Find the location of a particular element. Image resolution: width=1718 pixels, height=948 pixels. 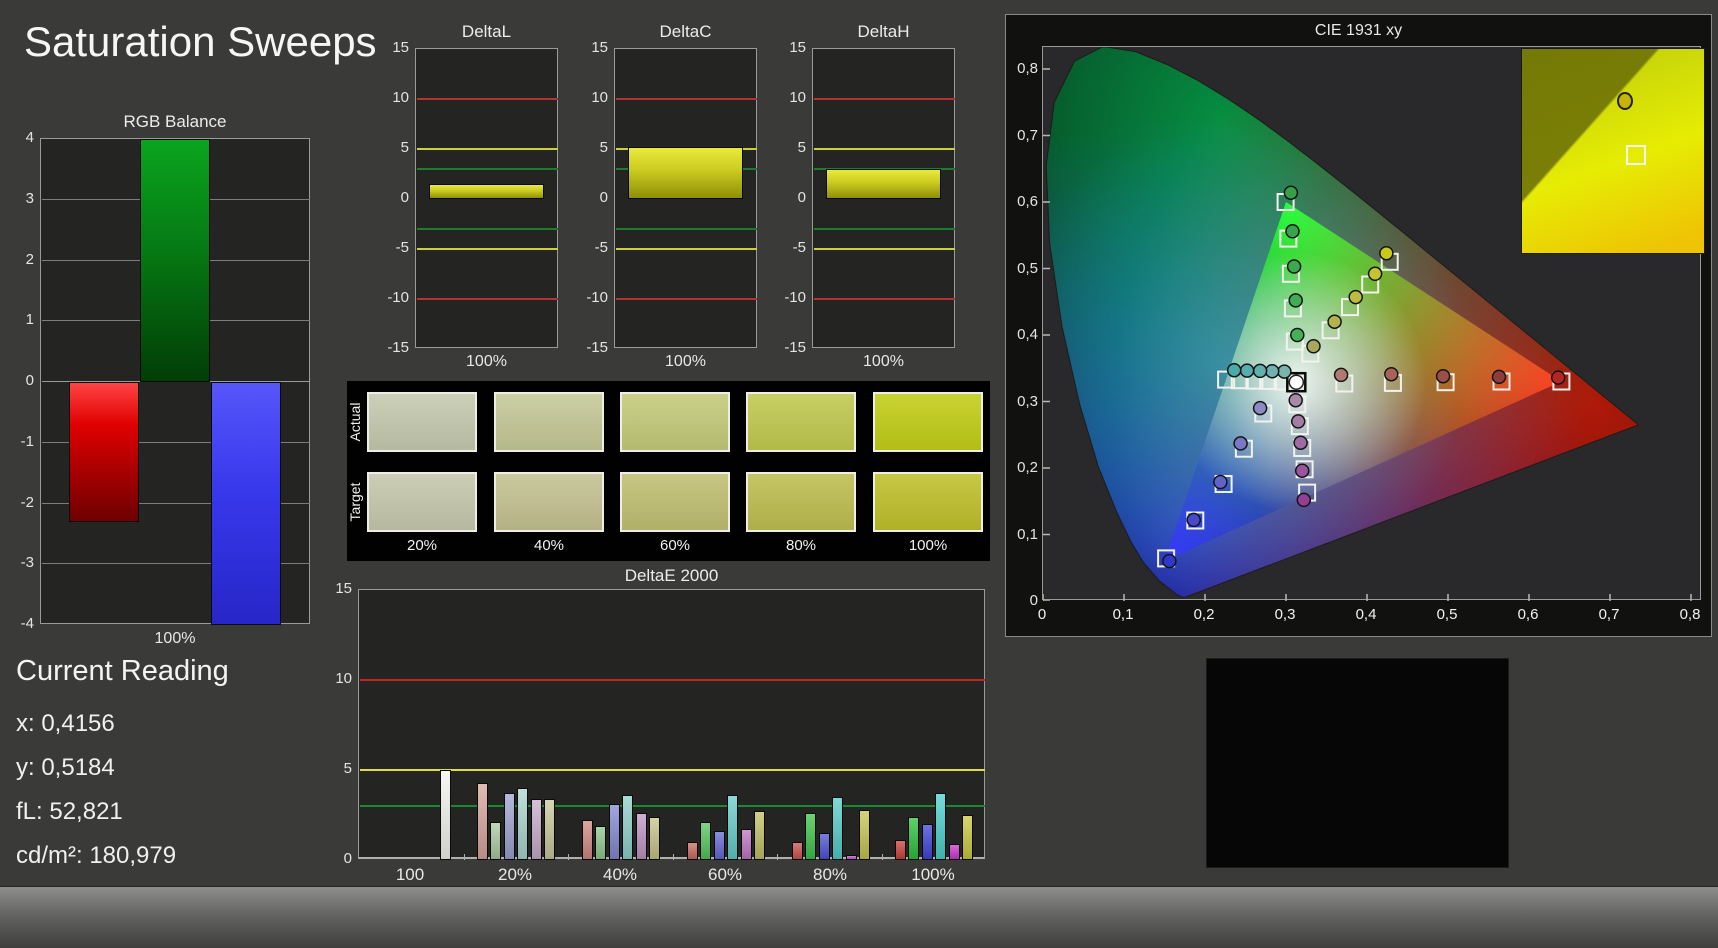

cie-measured-point-cyan is located at coordinates (1260, 371).